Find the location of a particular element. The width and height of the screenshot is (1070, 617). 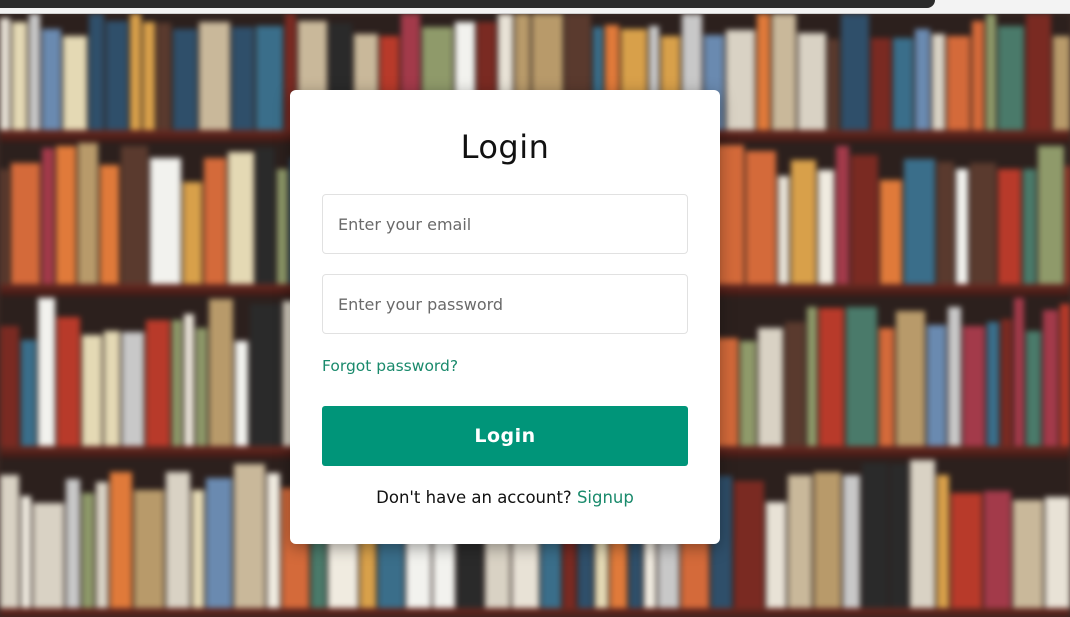

email-input is located at coordinates (505, 224).